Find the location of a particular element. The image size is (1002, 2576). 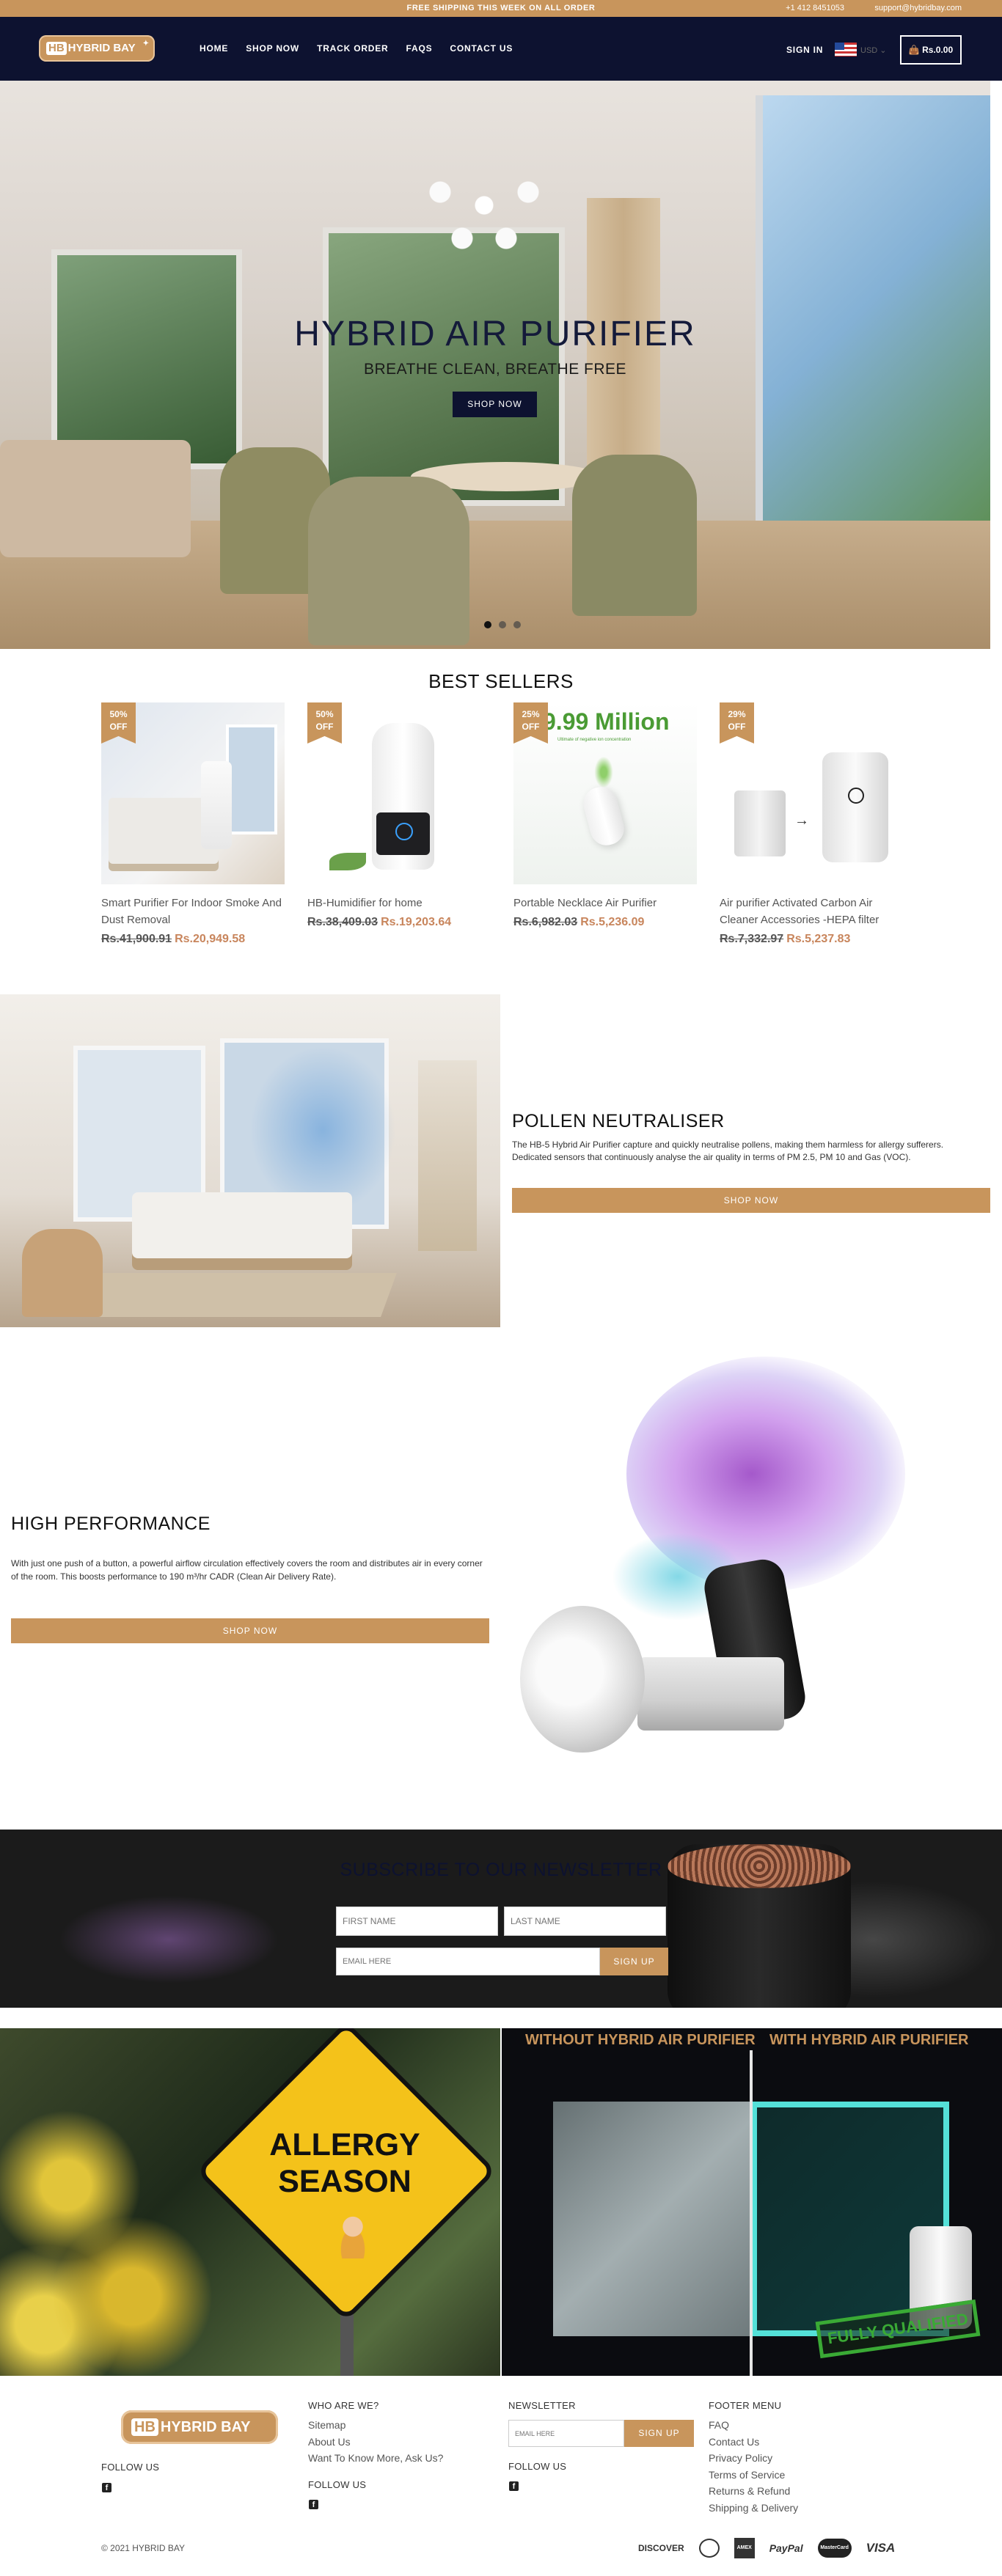

goldenrod-flowers is located at coordinates (110, 2239).